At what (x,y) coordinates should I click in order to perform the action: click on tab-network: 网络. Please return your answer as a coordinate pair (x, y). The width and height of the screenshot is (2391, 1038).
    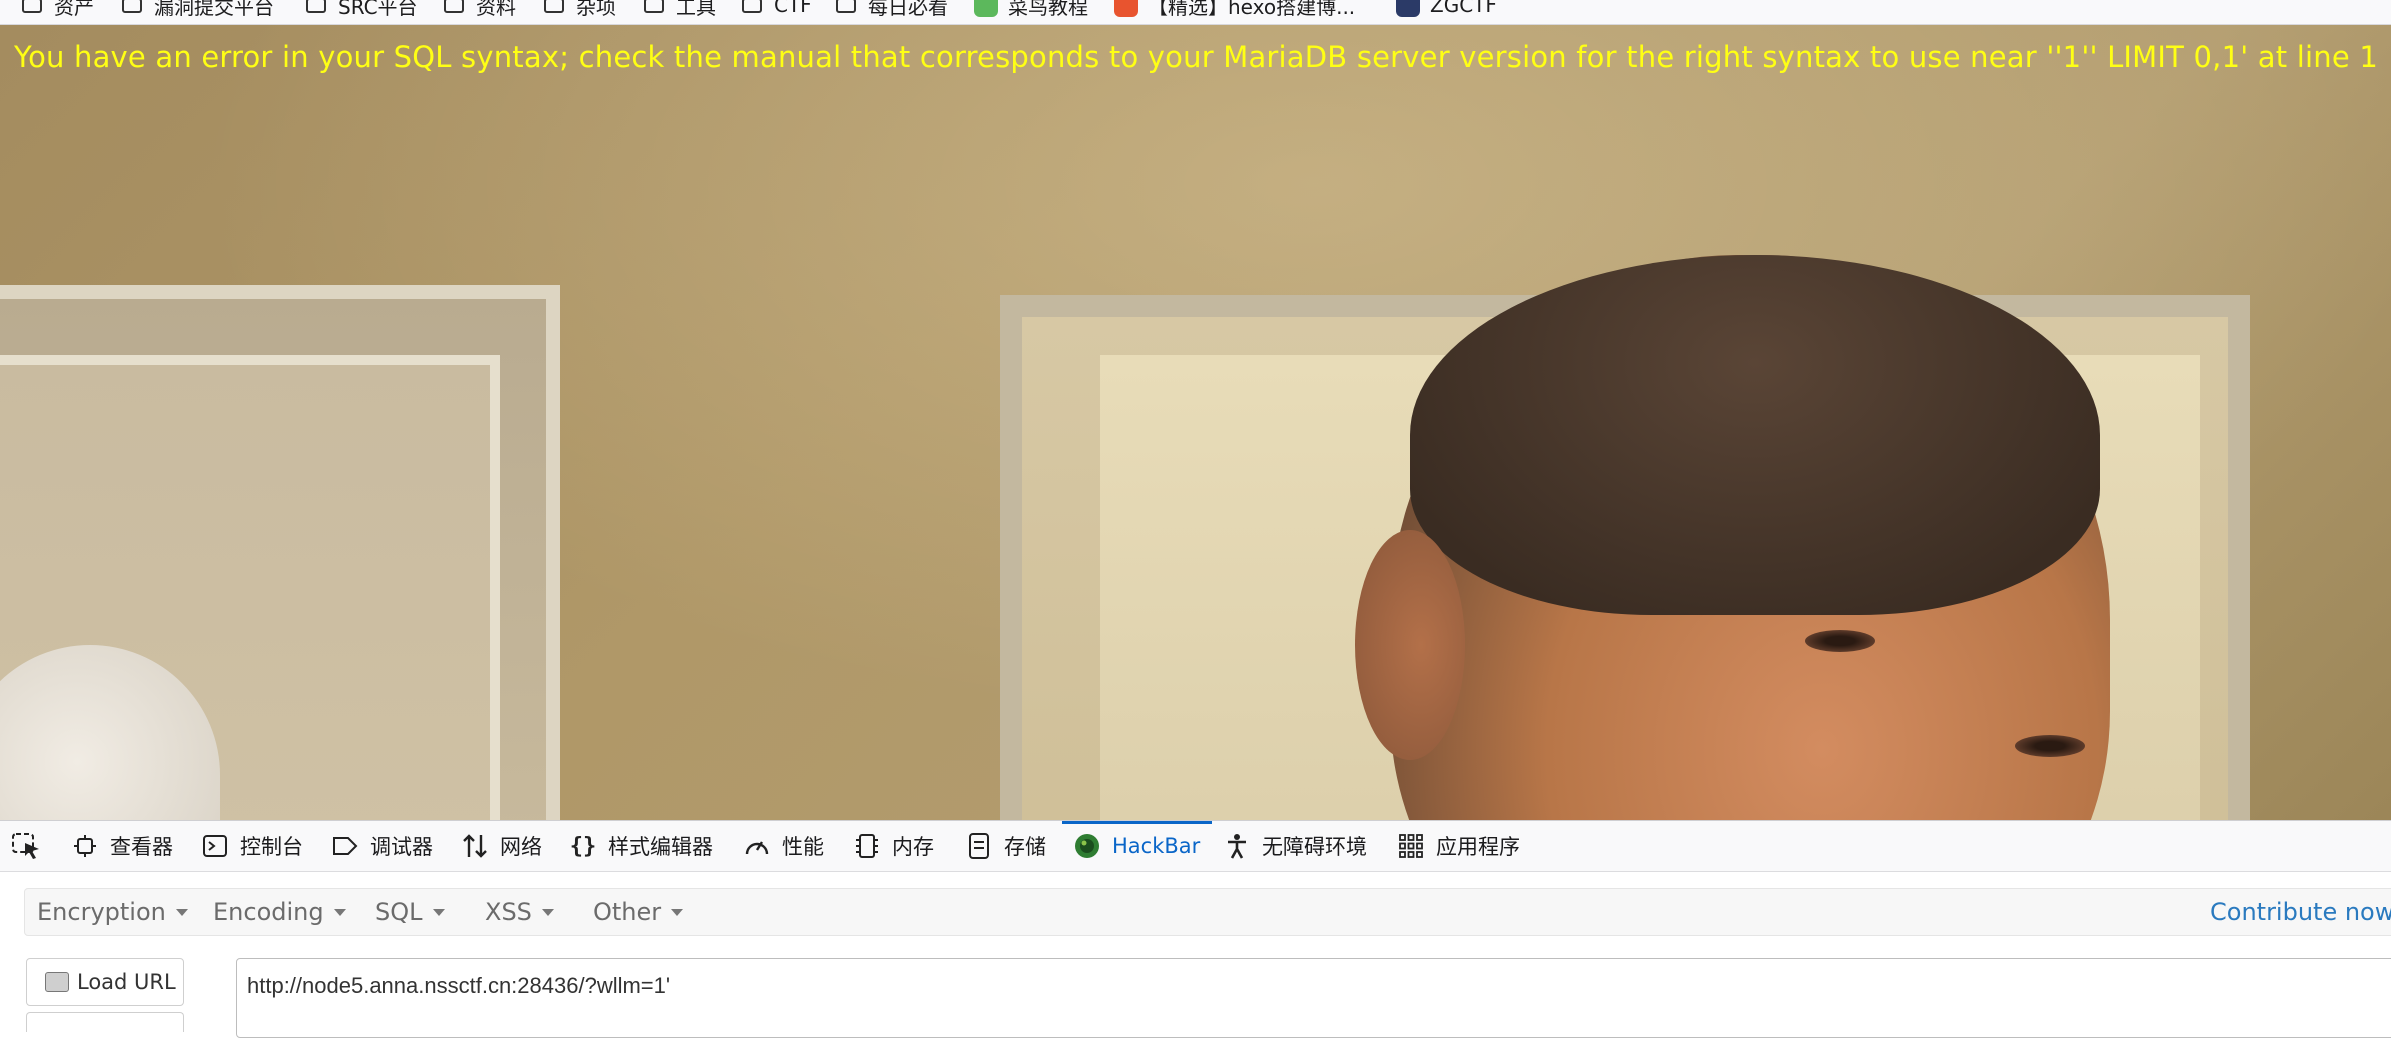
    Looking at the image, I should click on (502, 846).